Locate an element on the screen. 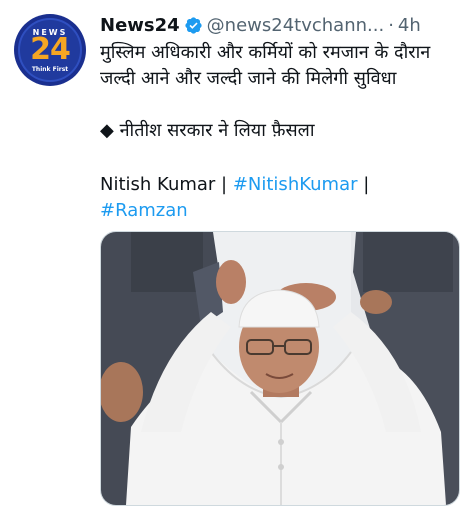  tweet-timestamp: 4h is located at coordinates (409, 25).